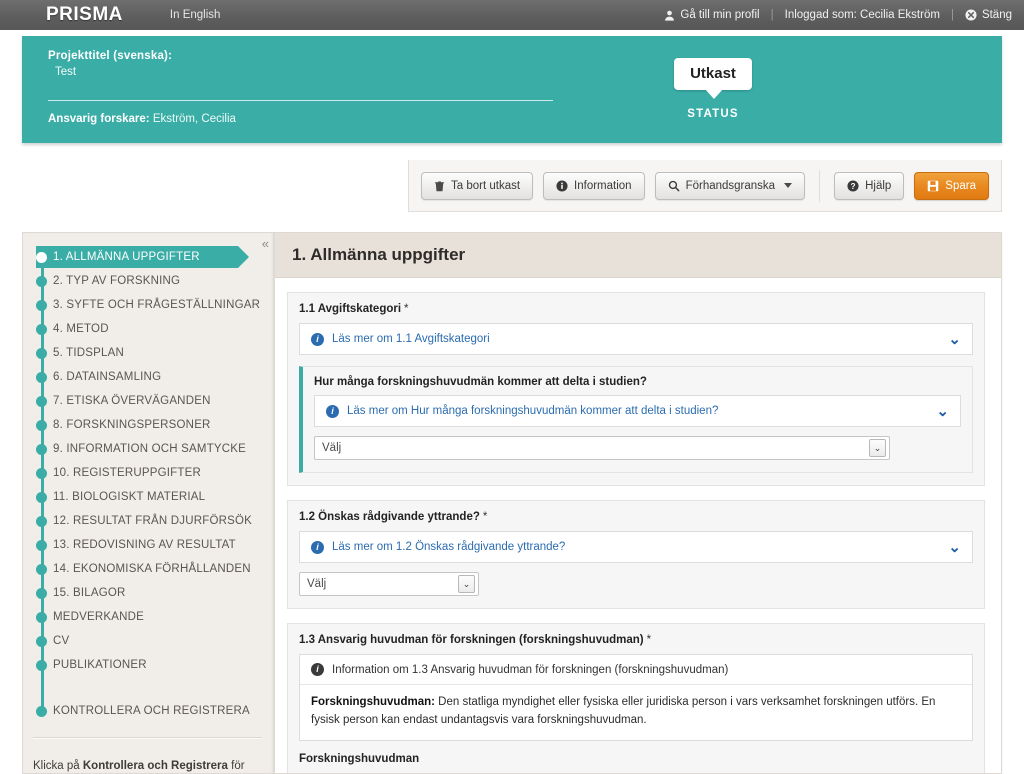 The image size is (1024, 774). Describe the element at coordinates (148, 281) in the screenshot. I see `sidebar-item-2: 2. TYP AV FORSKNING` at that location.